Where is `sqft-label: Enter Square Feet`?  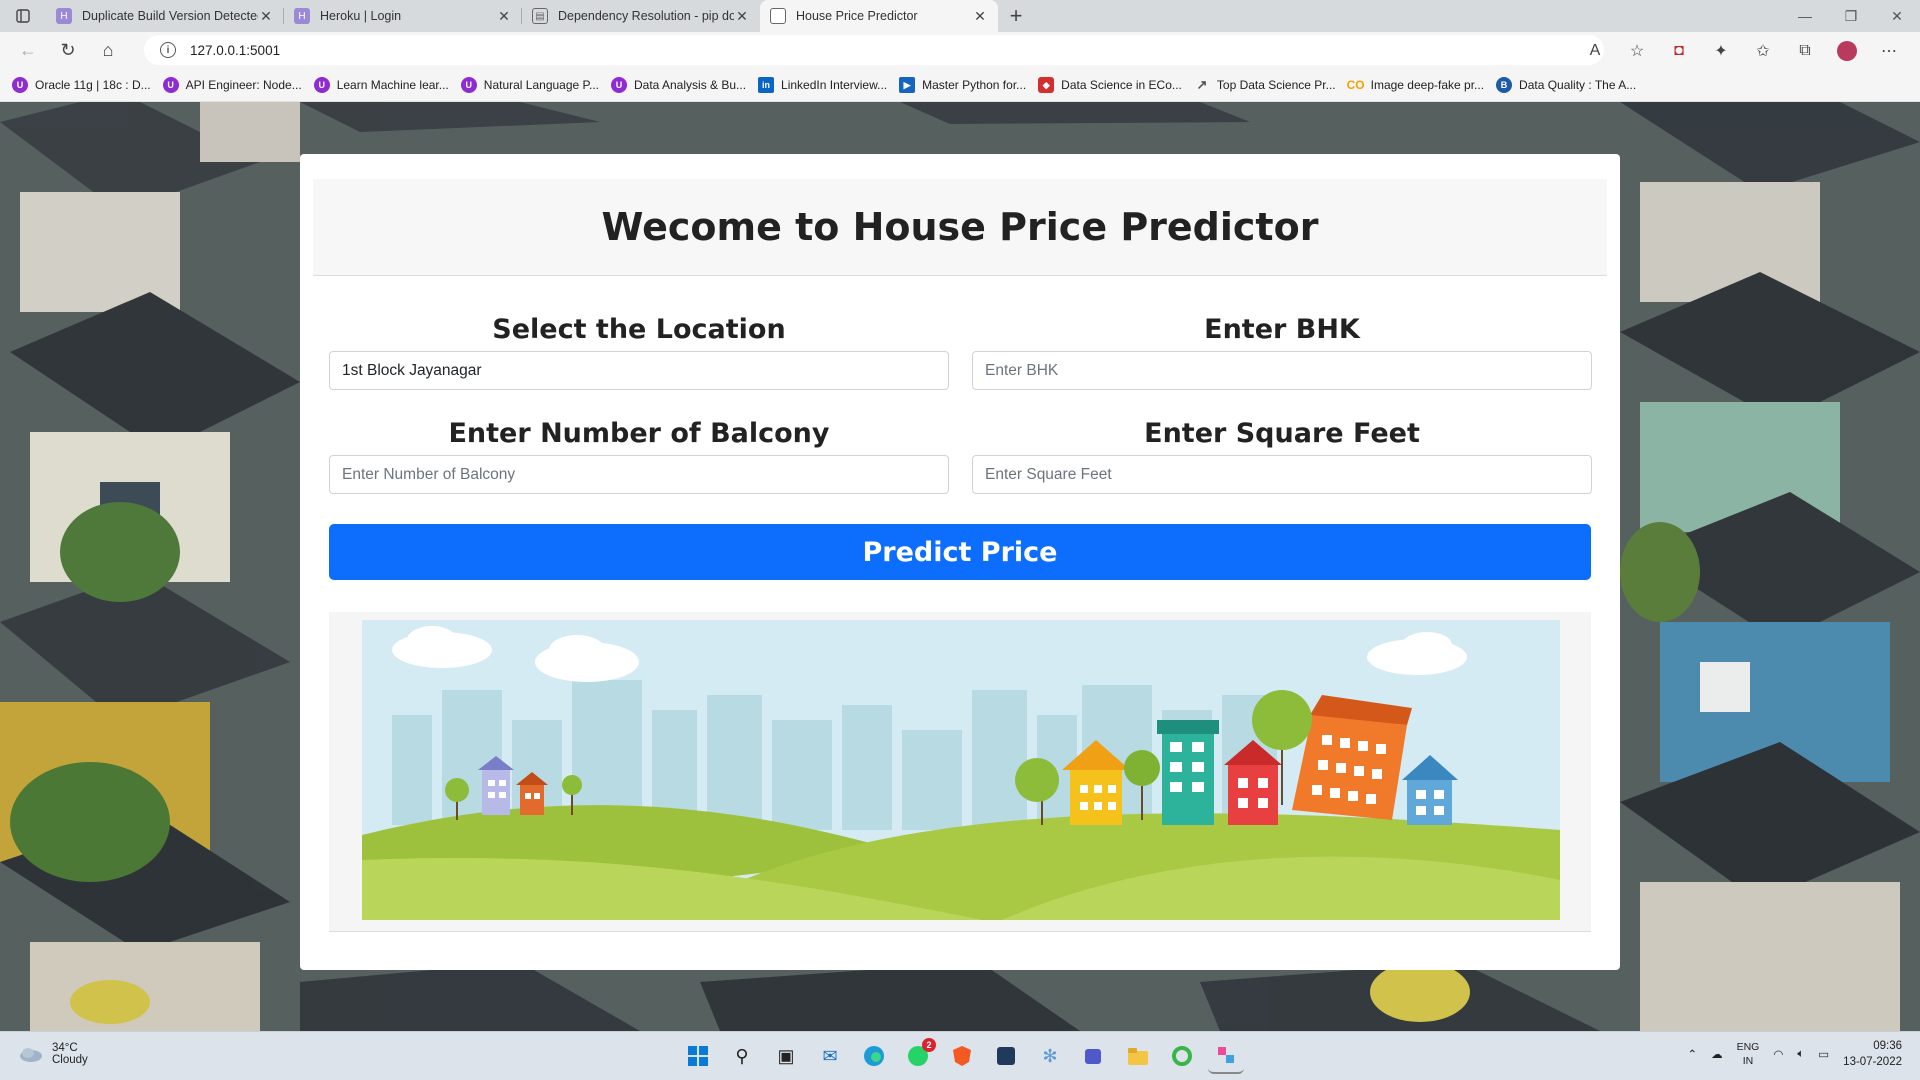 sqft-label: Enter Square Feet is located at coordinates (1282, 433).